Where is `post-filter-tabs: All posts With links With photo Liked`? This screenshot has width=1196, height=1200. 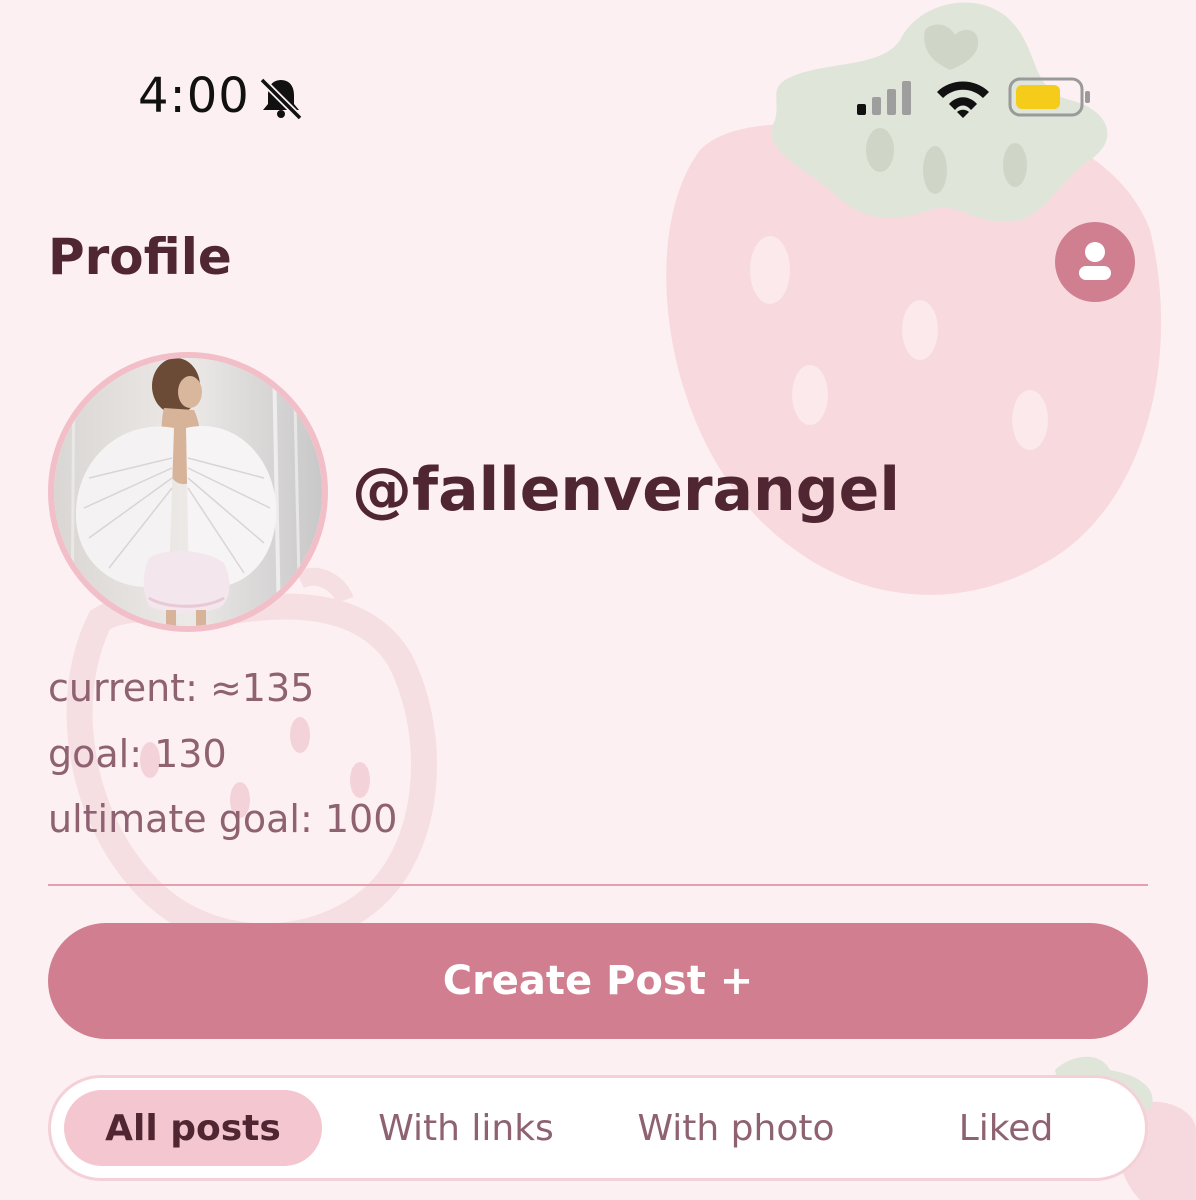
post-filter-tabs: All posts With links With photo Liked is located at coordinates (598, 1128).